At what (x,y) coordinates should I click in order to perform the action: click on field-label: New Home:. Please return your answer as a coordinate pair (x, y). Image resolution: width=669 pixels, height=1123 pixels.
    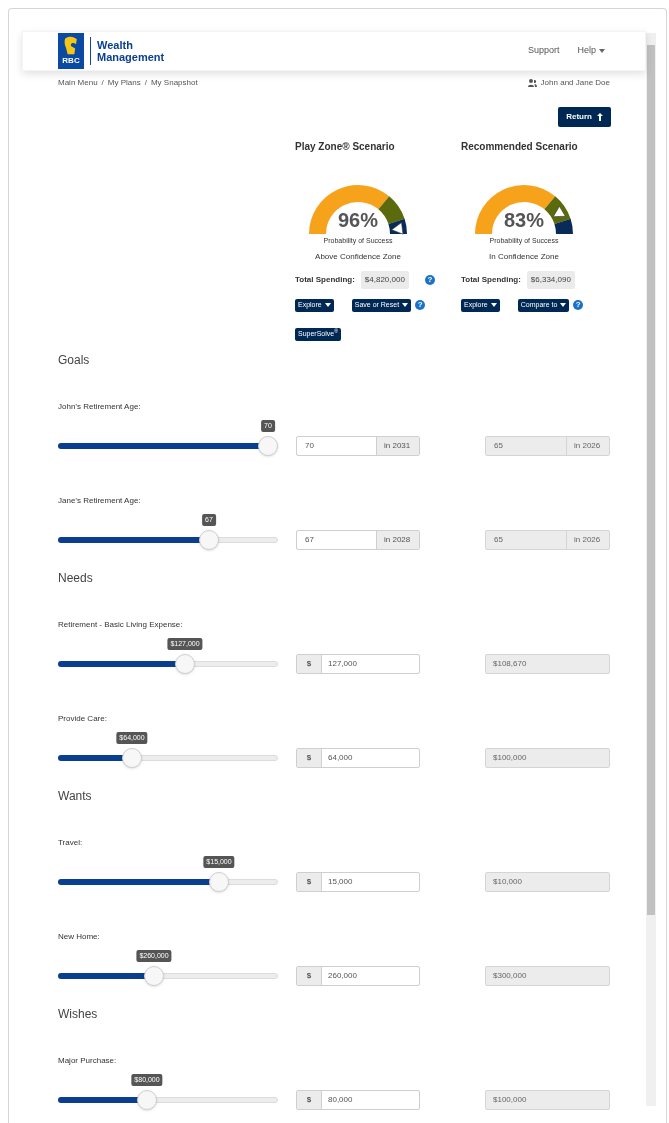
    Looking at the image, I should click on (79, 936).